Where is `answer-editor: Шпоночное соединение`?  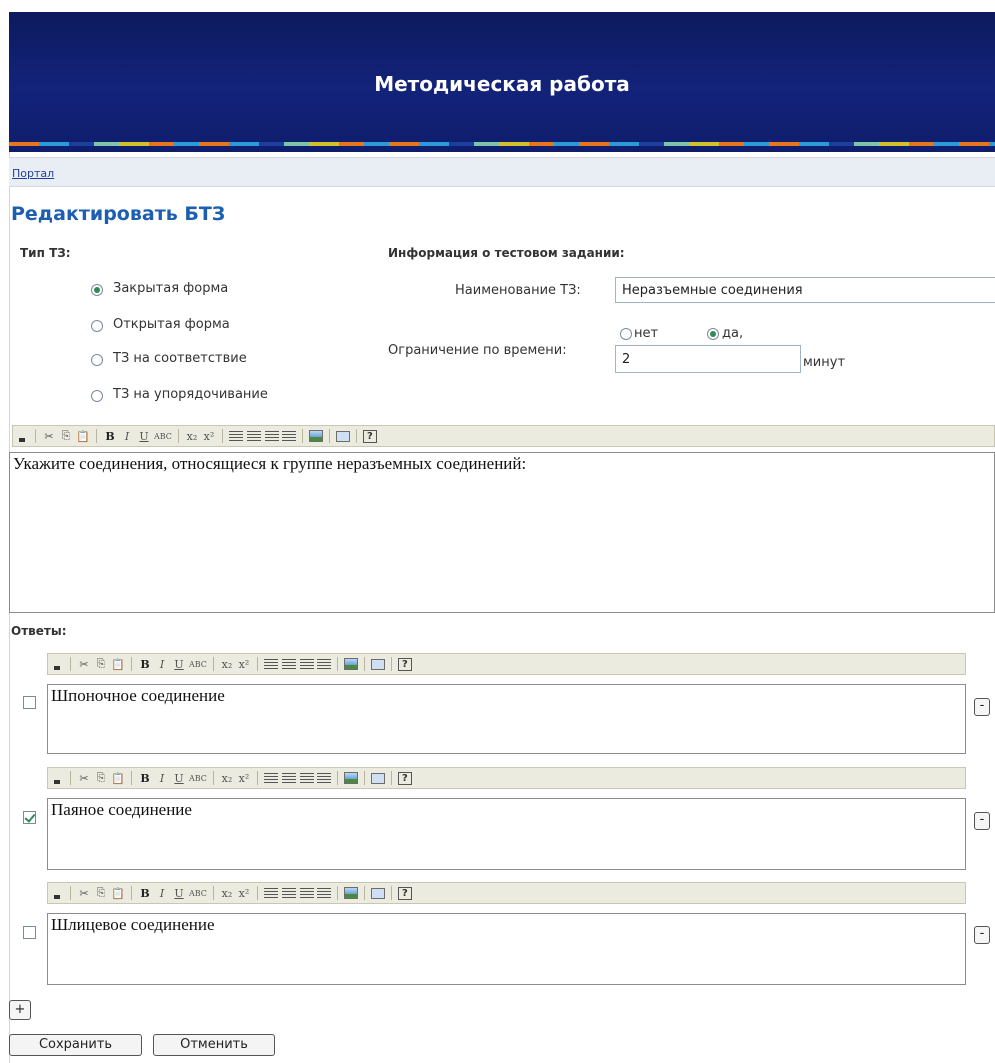 answer-editor: Шпоночное соединение is located at coordinates (506, 719).